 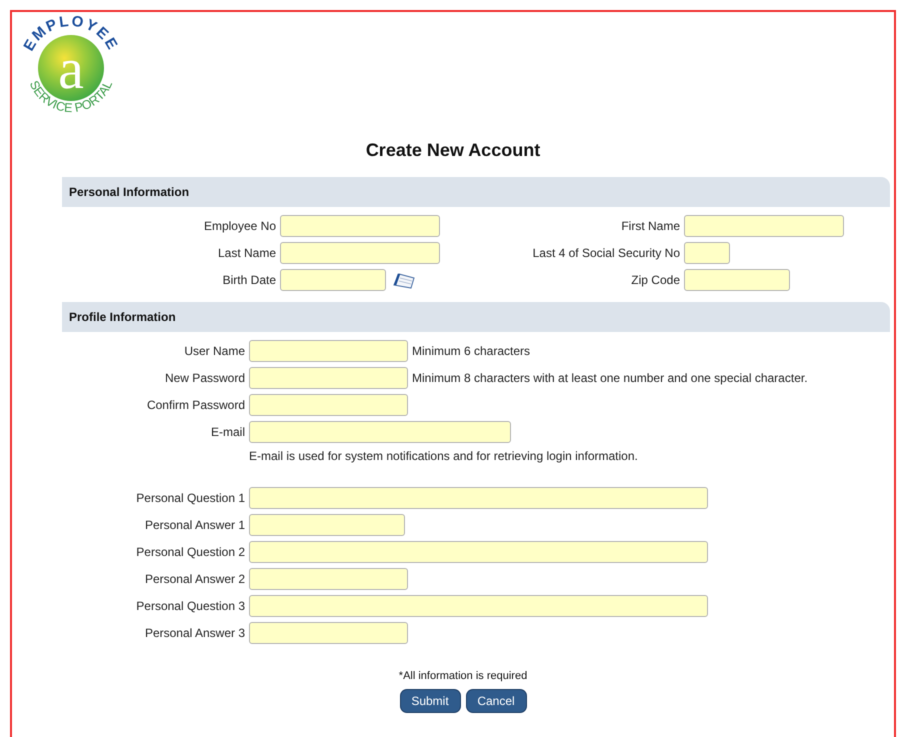 I want to click on field-label: User Name, so click(x=215, y=351).